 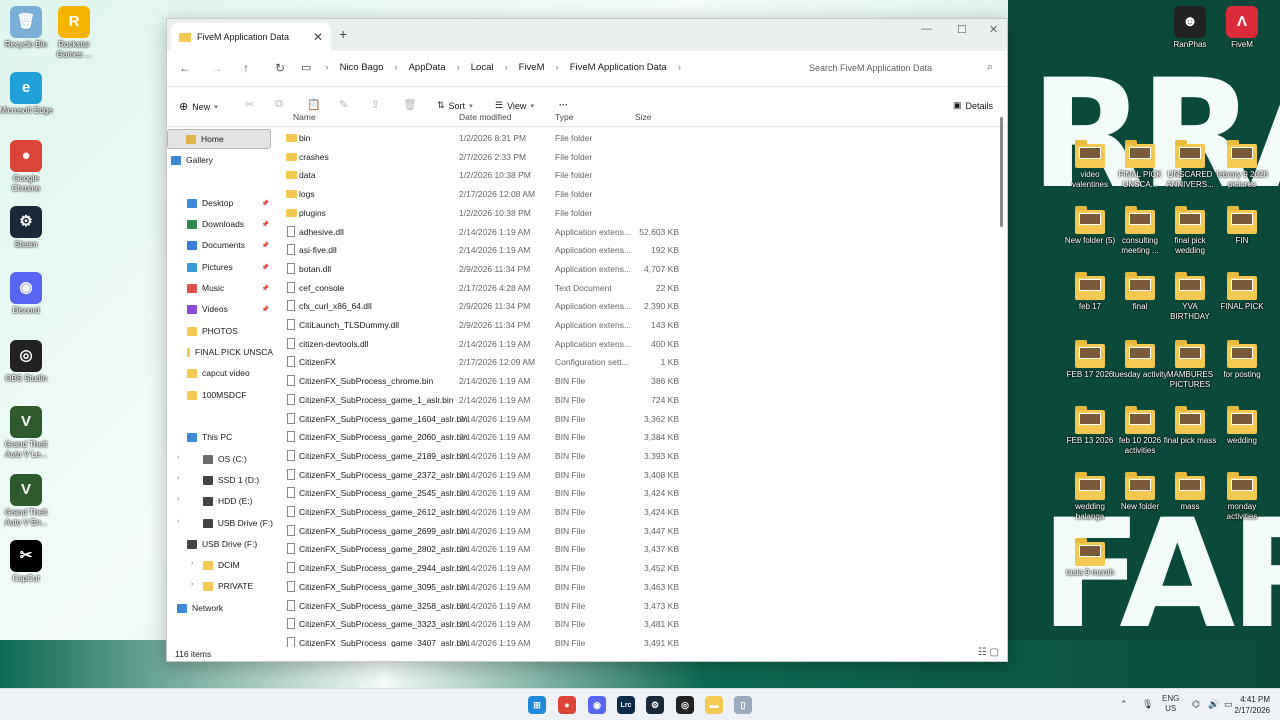 I want to click on tab-fivem-app-data: FiveM Application Data ✕, so click(x=251, y=37).